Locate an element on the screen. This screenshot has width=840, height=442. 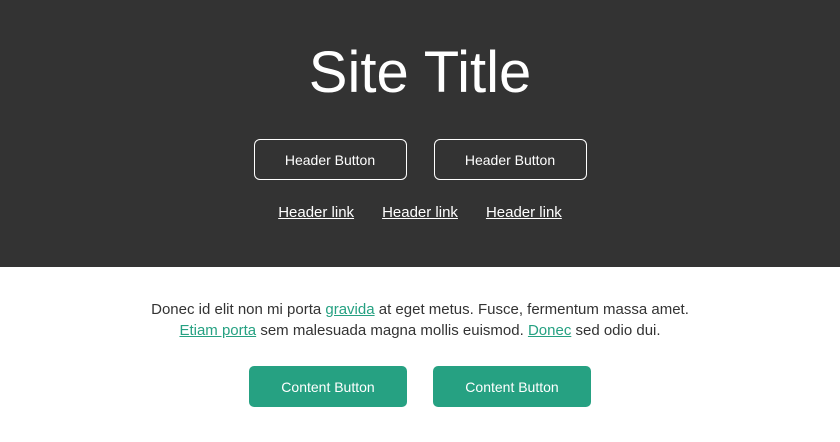
paragraph-text-3: sem malesuada magna mollis euismod. is located at coordinates (392, 330).